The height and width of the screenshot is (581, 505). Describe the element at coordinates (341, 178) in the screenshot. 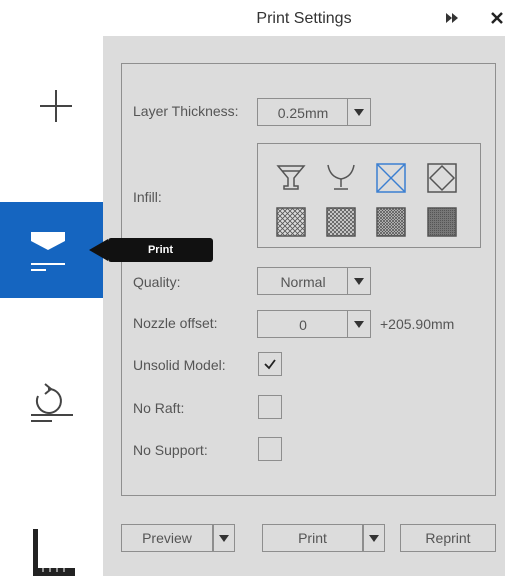

I see `shell-cup-icon` at that location.